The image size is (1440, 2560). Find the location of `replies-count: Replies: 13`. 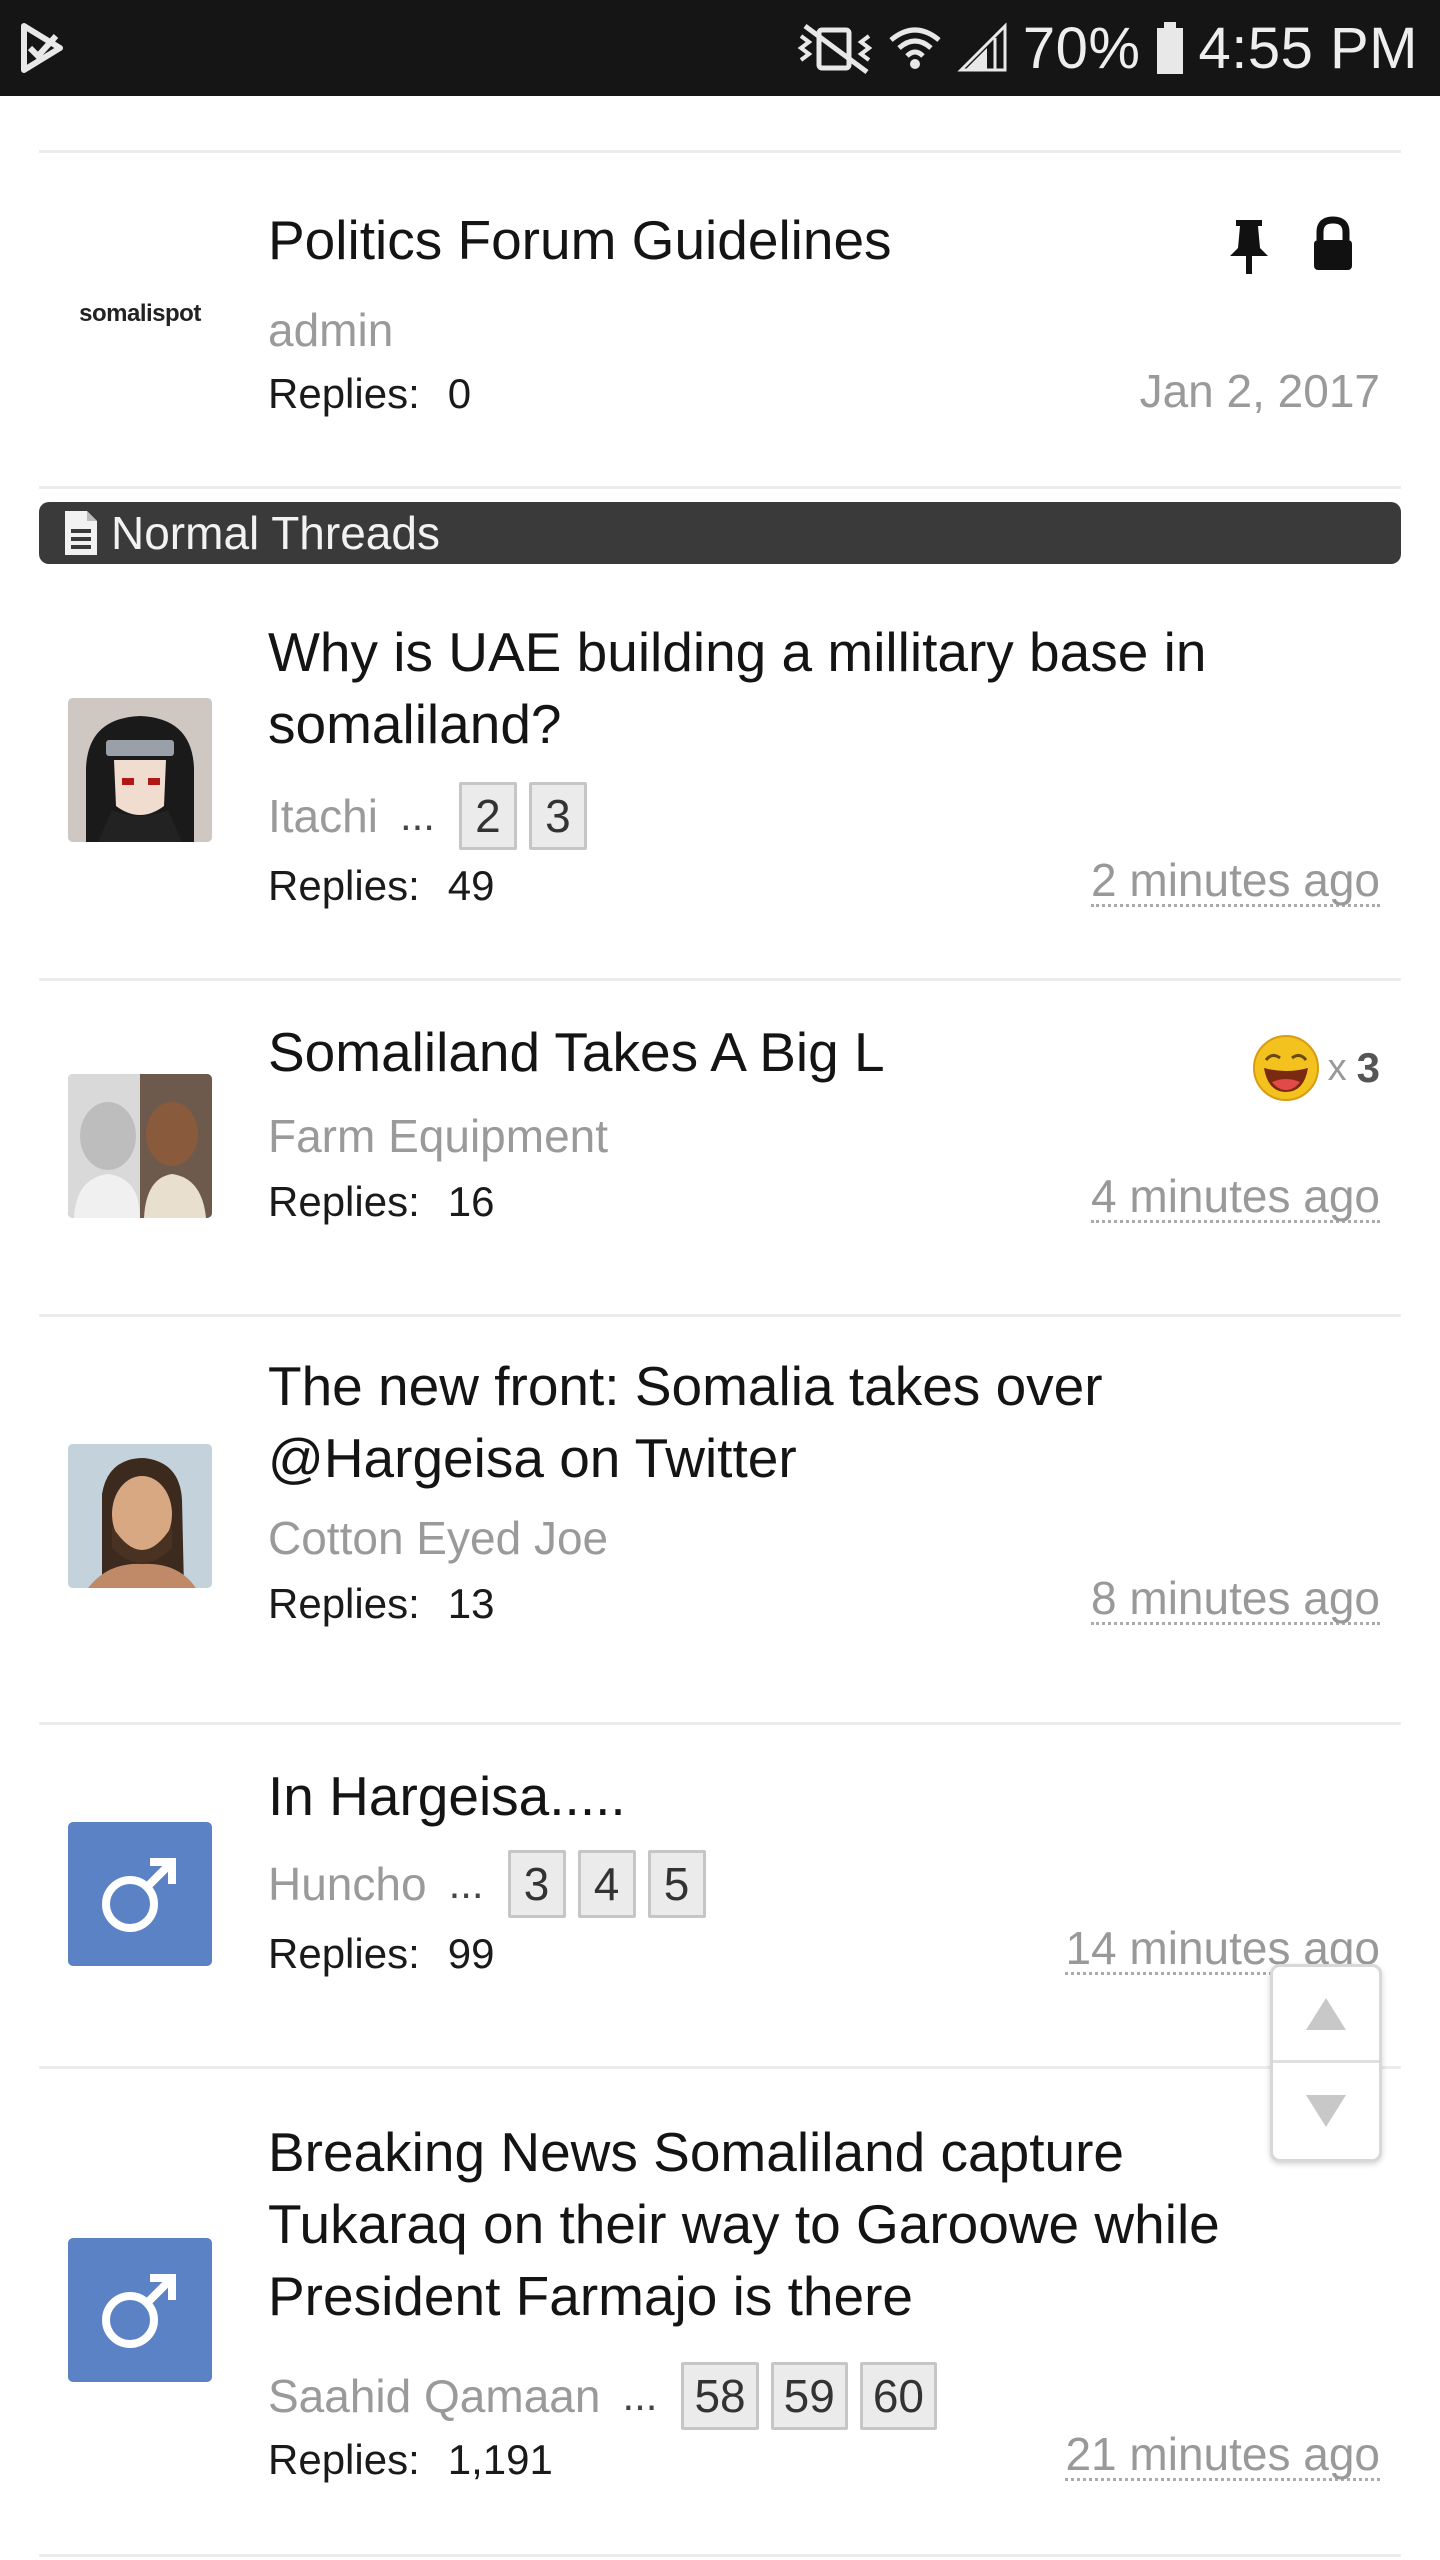

replies-count: Replies: 13 is located at coordinates (381, 1604).